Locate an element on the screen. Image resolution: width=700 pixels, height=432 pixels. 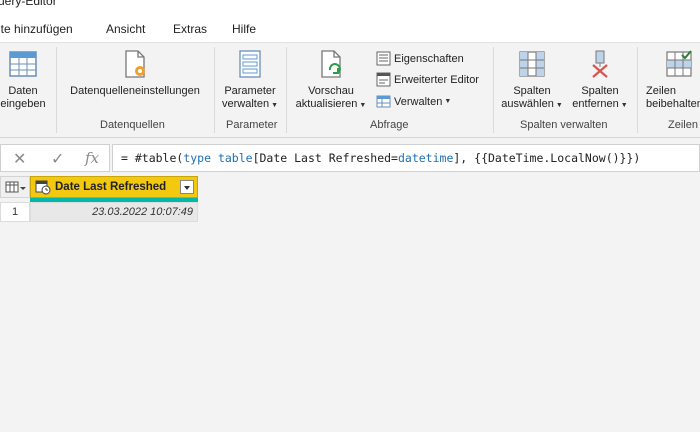
formula-keyword-type: type is located at coordinates (197, 158).